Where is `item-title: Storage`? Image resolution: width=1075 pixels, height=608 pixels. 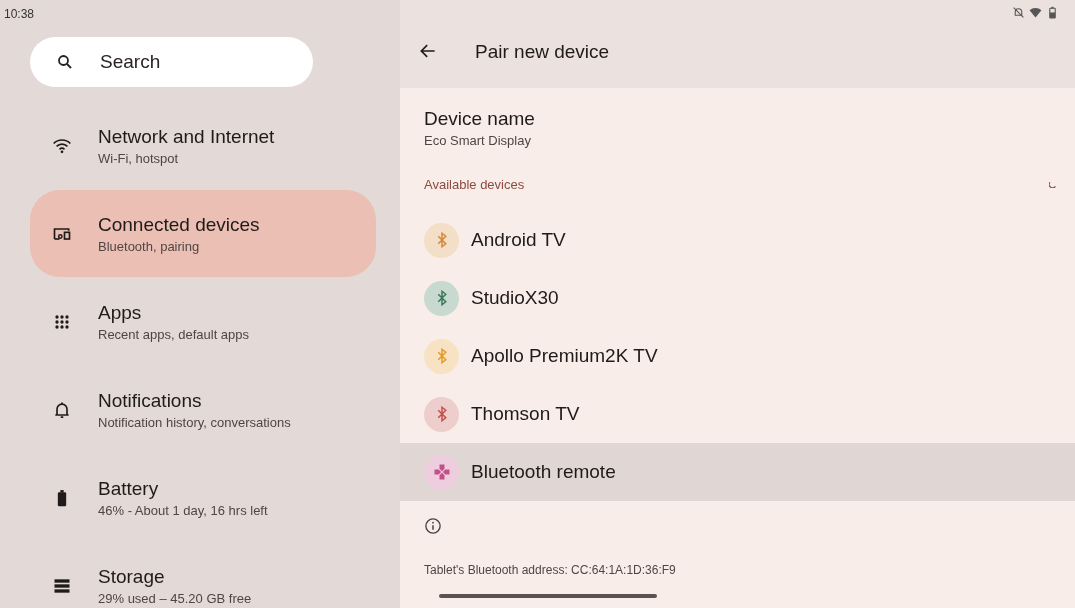
item-title: Storage is located at coordinates (132, 576).